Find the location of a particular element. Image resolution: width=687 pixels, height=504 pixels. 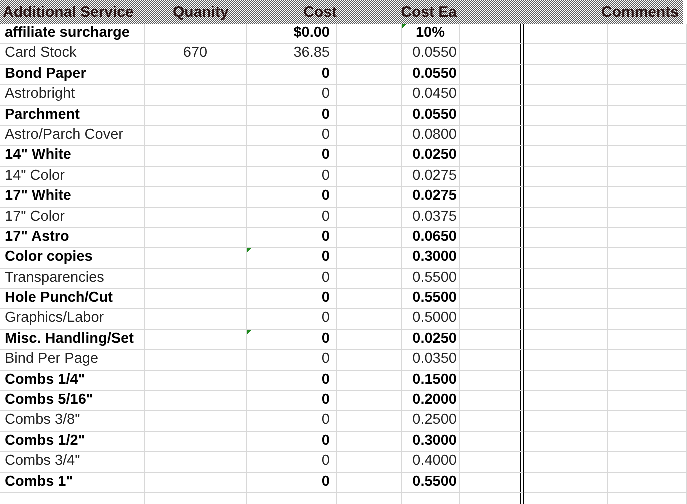

table-cell: Misc. Handling/Set is located at coordinates (72, 340).